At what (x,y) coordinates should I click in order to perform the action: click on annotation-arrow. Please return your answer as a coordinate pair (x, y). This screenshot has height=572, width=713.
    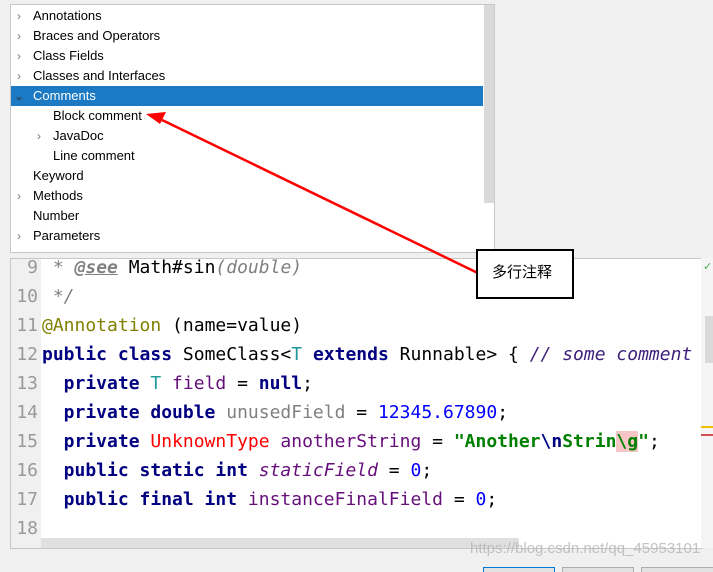
    Looking at the image, I should click on (315, 195).